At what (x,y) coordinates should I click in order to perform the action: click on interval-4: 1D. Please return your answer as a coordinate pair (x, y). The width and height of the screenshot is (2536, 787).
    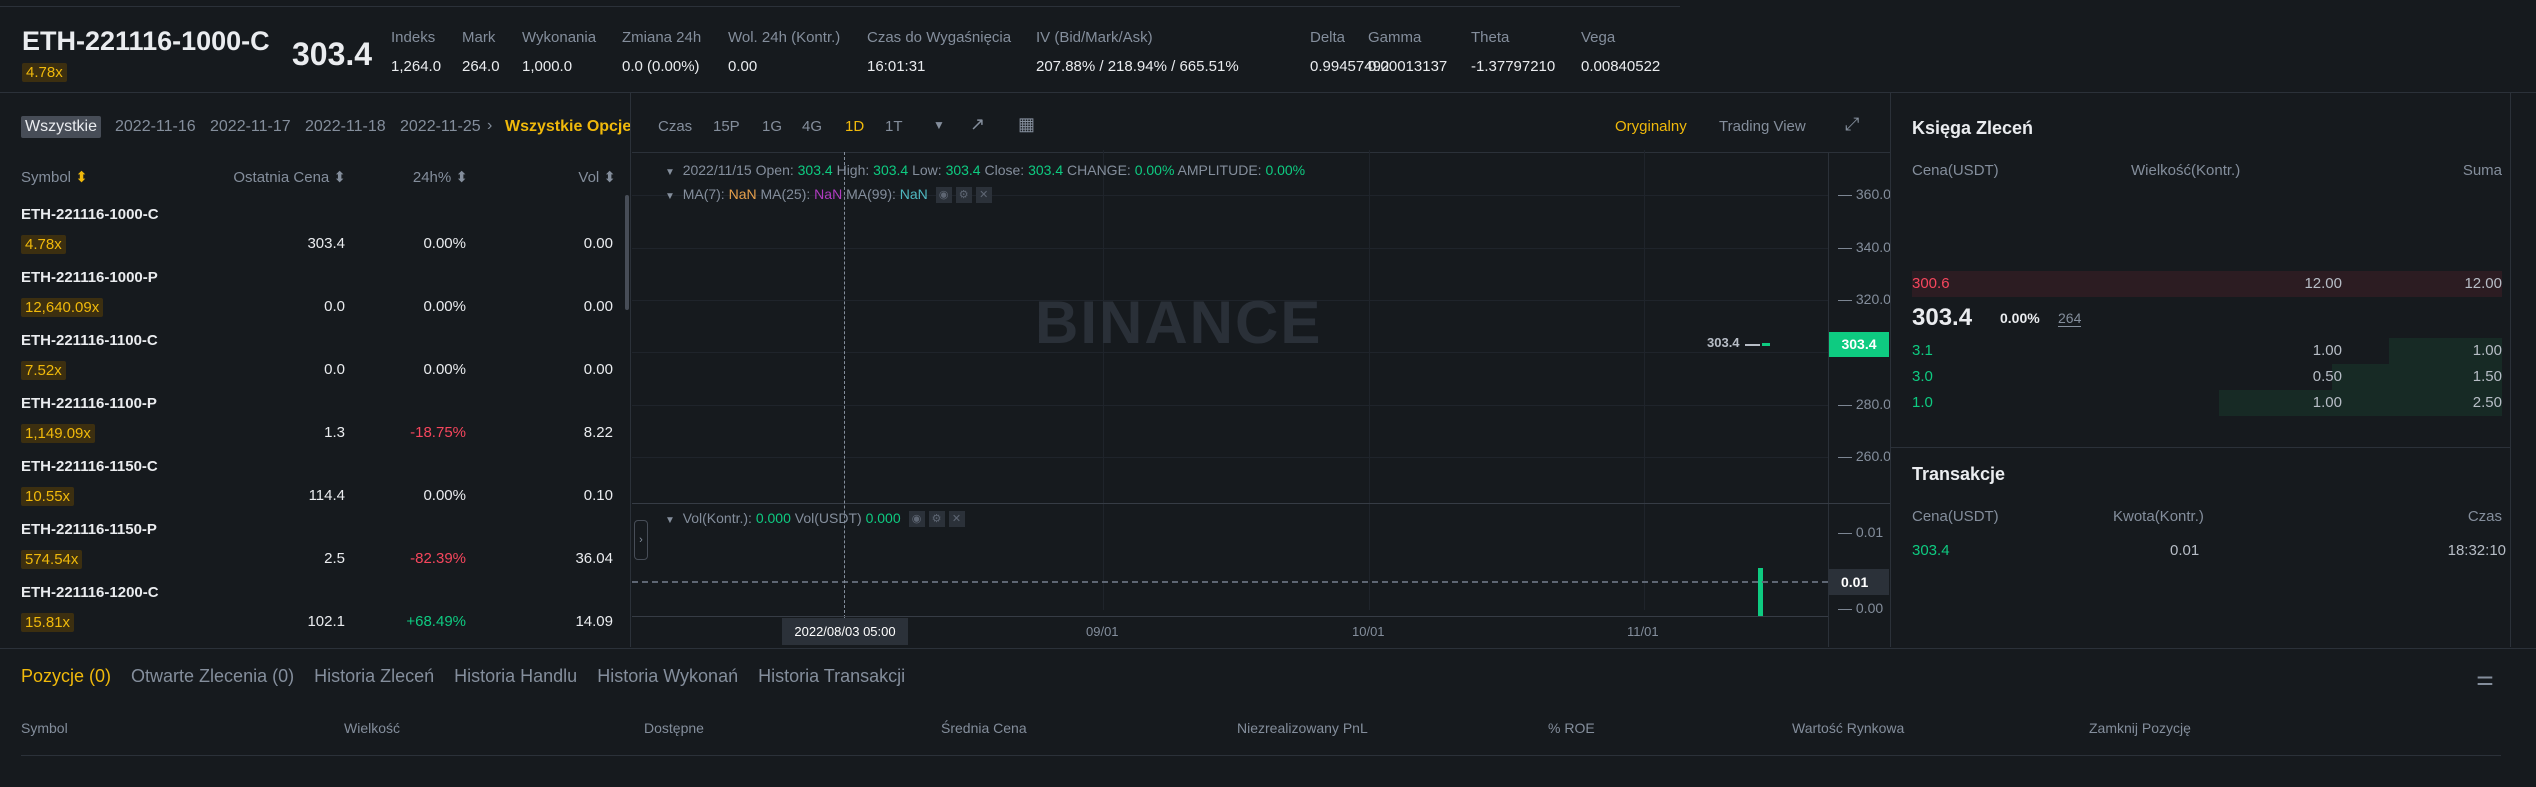
    Looking at the image, I should click on (854, 126).